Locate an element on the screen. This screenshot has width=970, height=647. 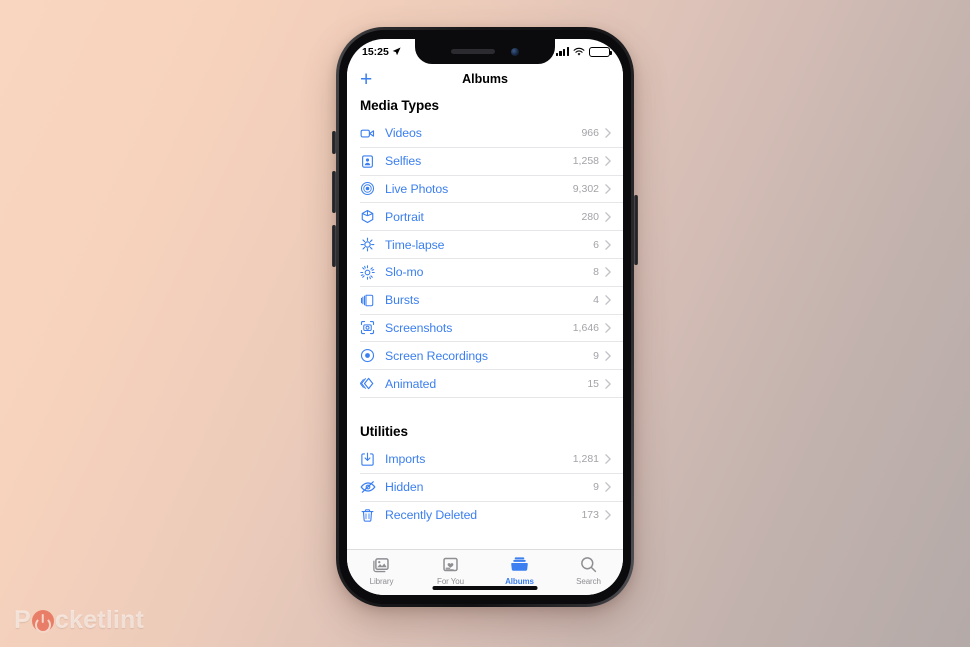
front-camera-icon is located at coordinates (515, 51).